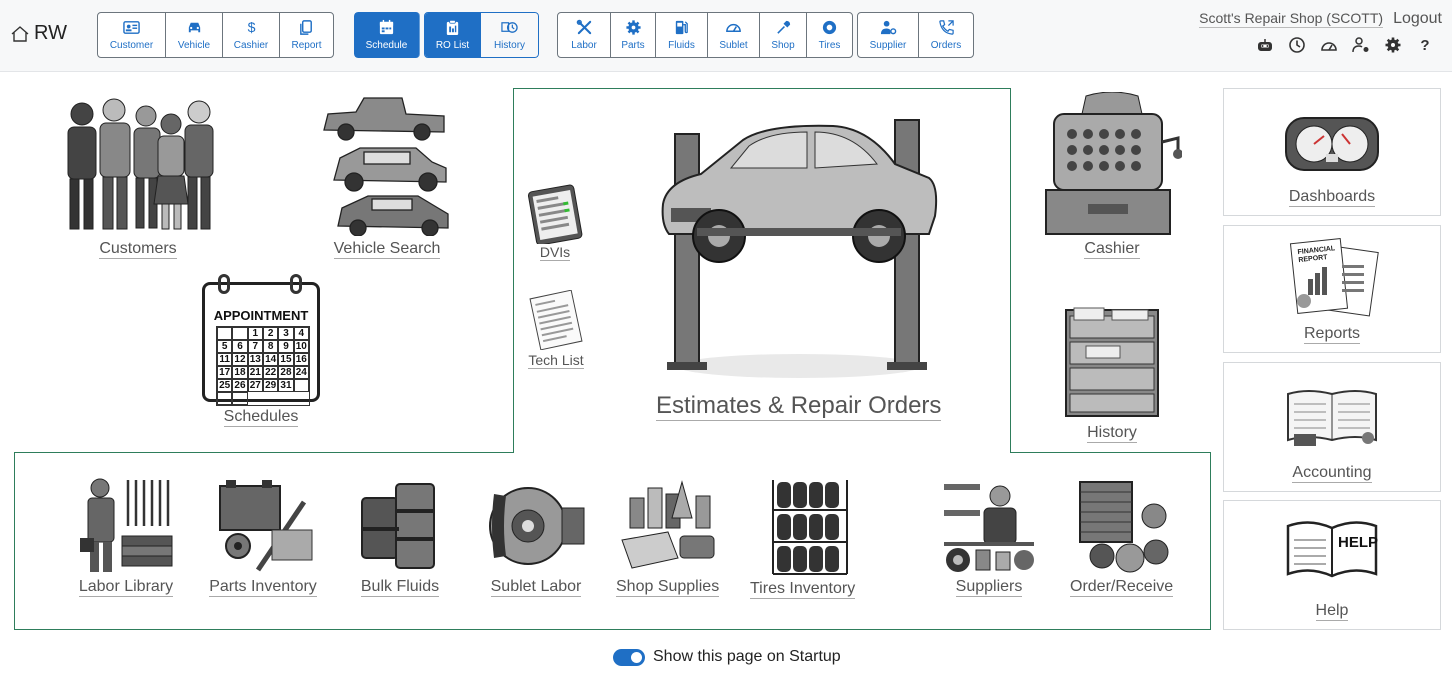 Image resolution: width=1452 pixels, height=683 pixels. I want to click on dashboard-icon, so click(1329, 45).